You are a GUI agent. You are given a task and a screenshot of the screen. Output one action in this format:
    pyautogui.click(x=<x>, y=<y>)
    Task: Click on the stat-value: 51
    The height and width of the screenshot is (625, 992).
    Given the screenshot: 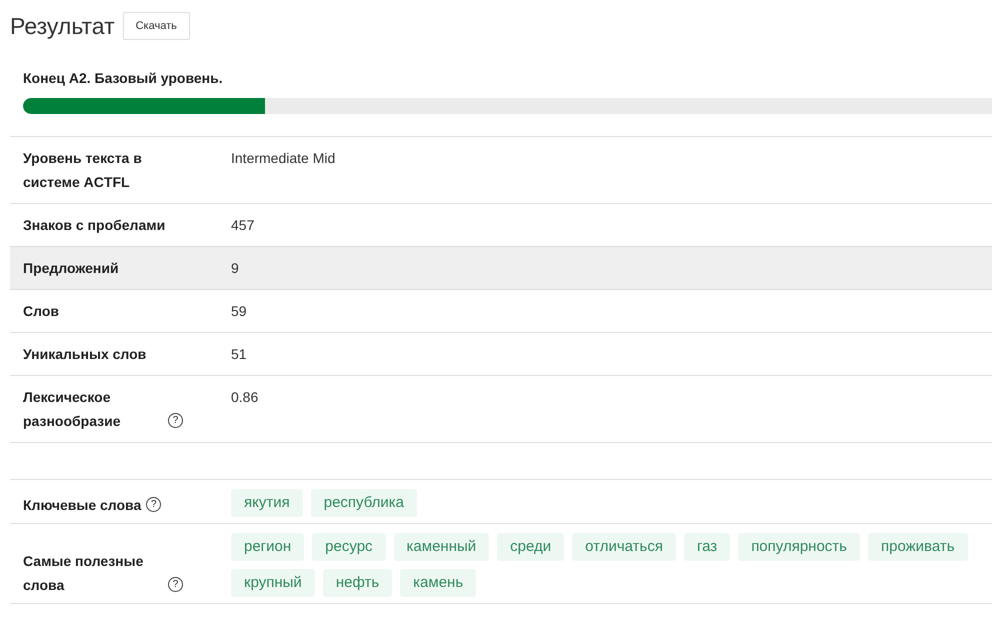 What is the action you would take?
    pyautogui.click(x=239, y=354)
    